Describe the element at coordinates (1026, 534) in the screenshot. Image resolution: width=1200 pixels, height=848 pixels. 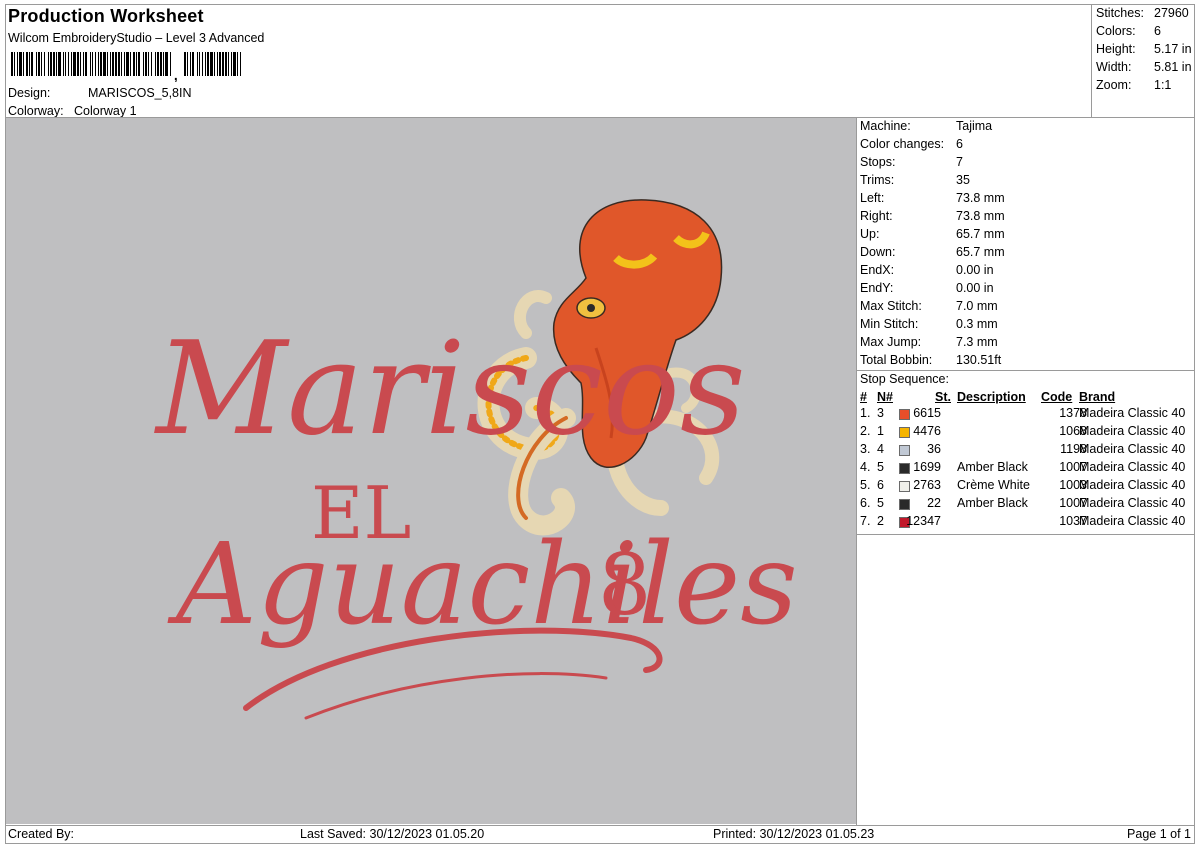
I see `stops-divider` at that location.